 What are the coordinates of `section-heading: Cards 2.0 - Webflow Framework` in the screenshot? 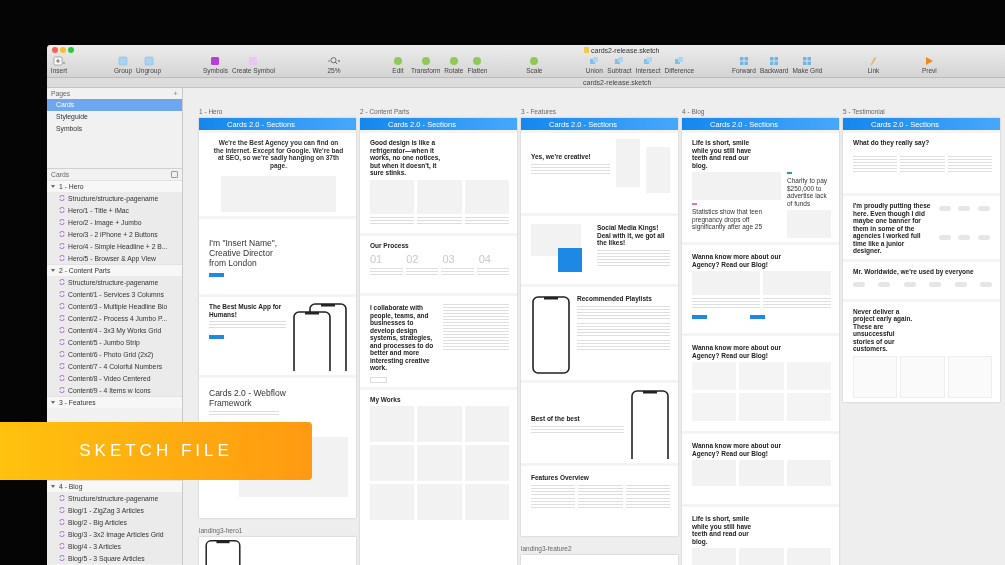 It's located at (248, 398).